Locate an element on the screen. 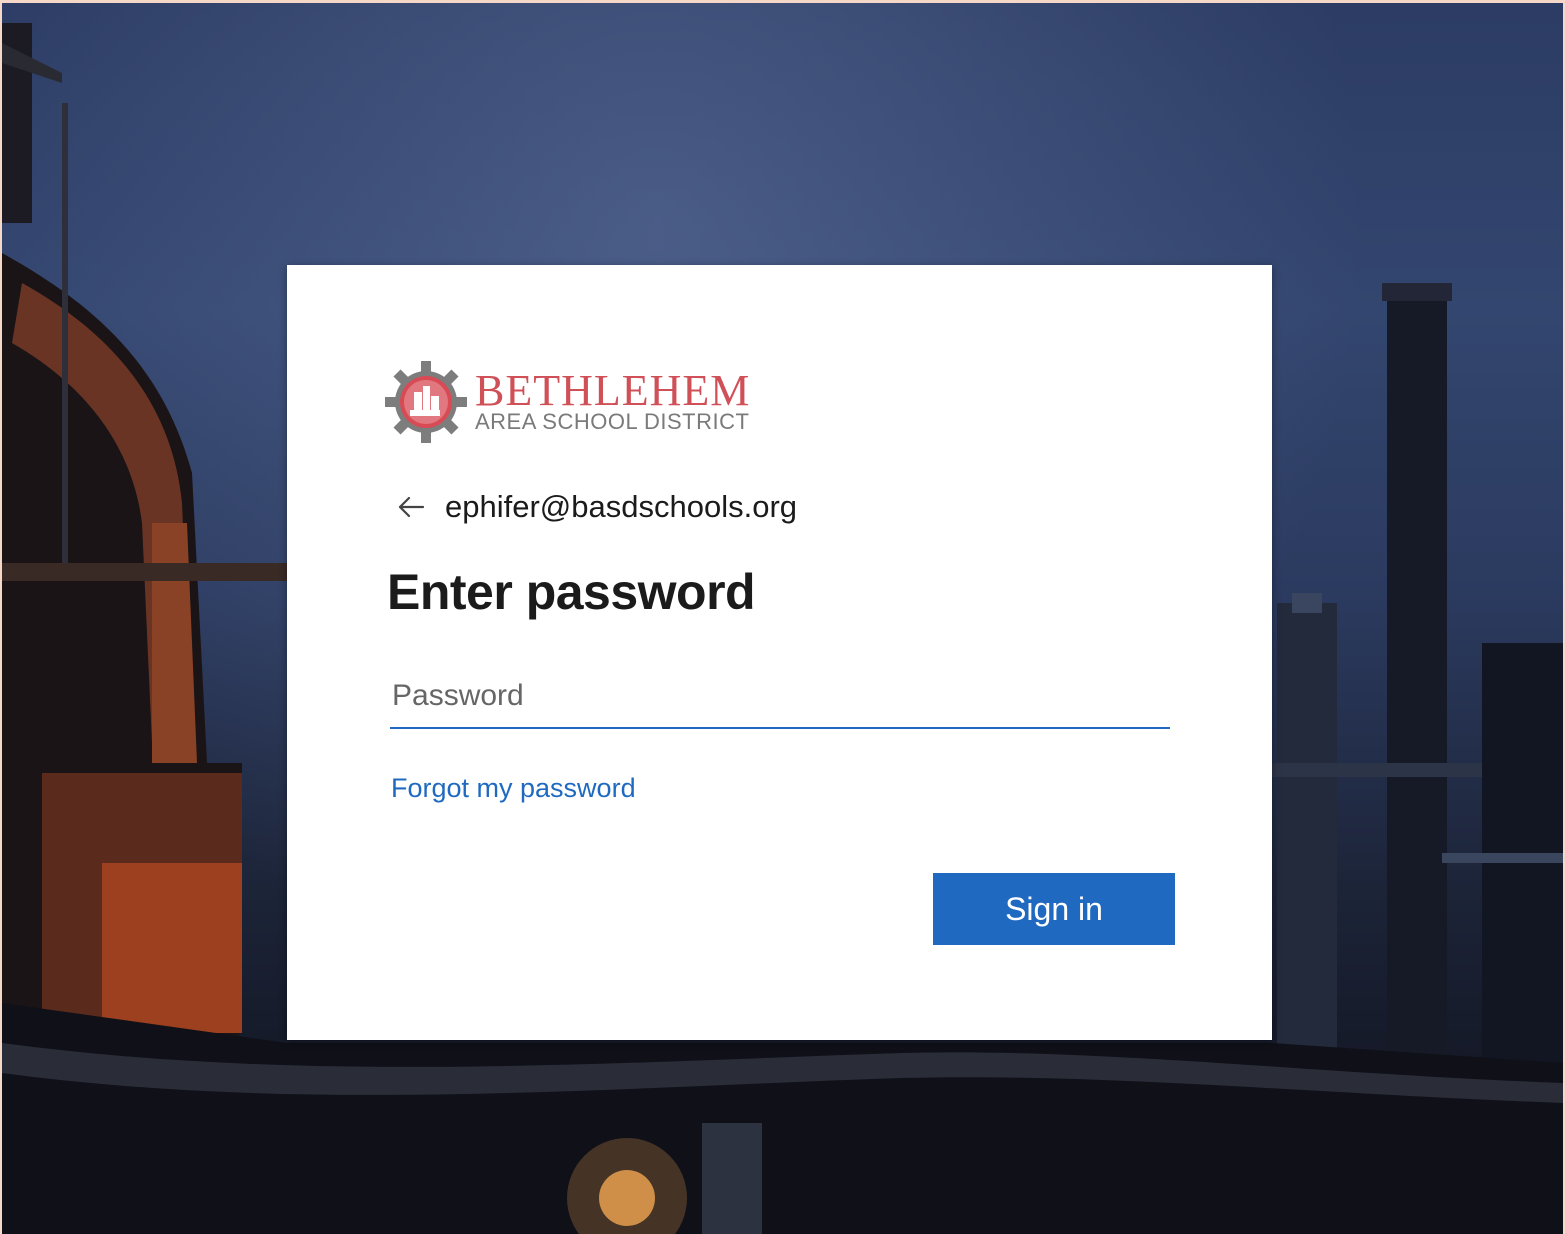  logo-name: BETHLEHEM is located at coordinates (613, 390).